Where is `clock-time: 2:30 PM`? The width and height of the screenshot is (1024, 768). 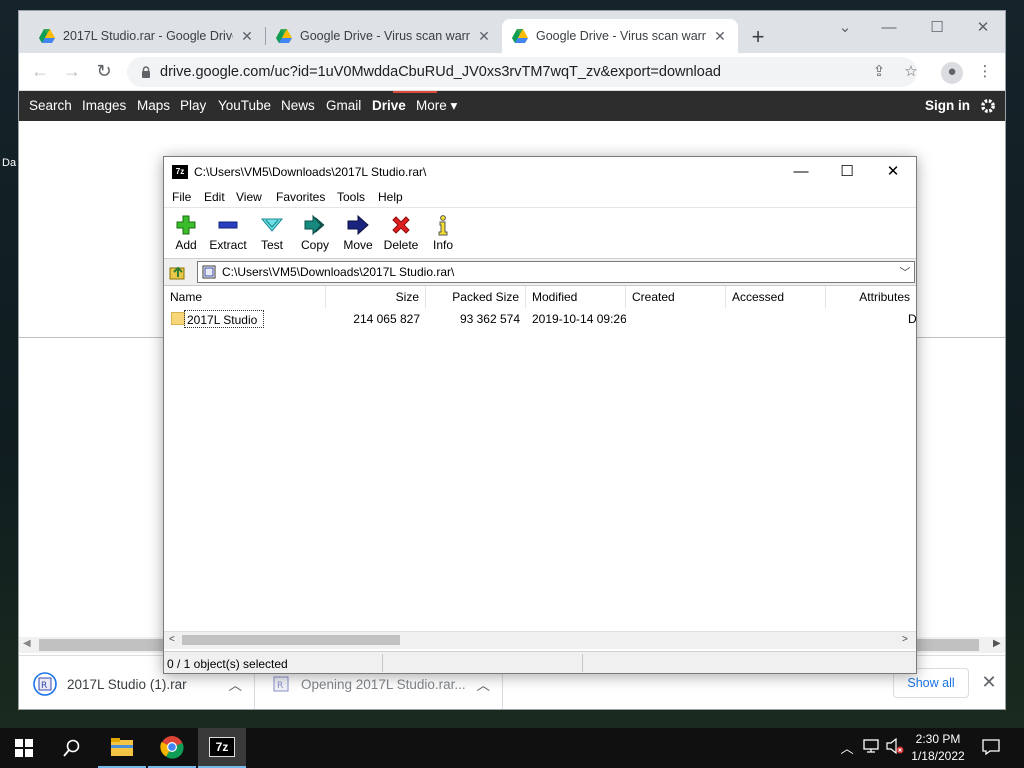
clock-time: 2:30 PM is located at coordinates (938, 739).